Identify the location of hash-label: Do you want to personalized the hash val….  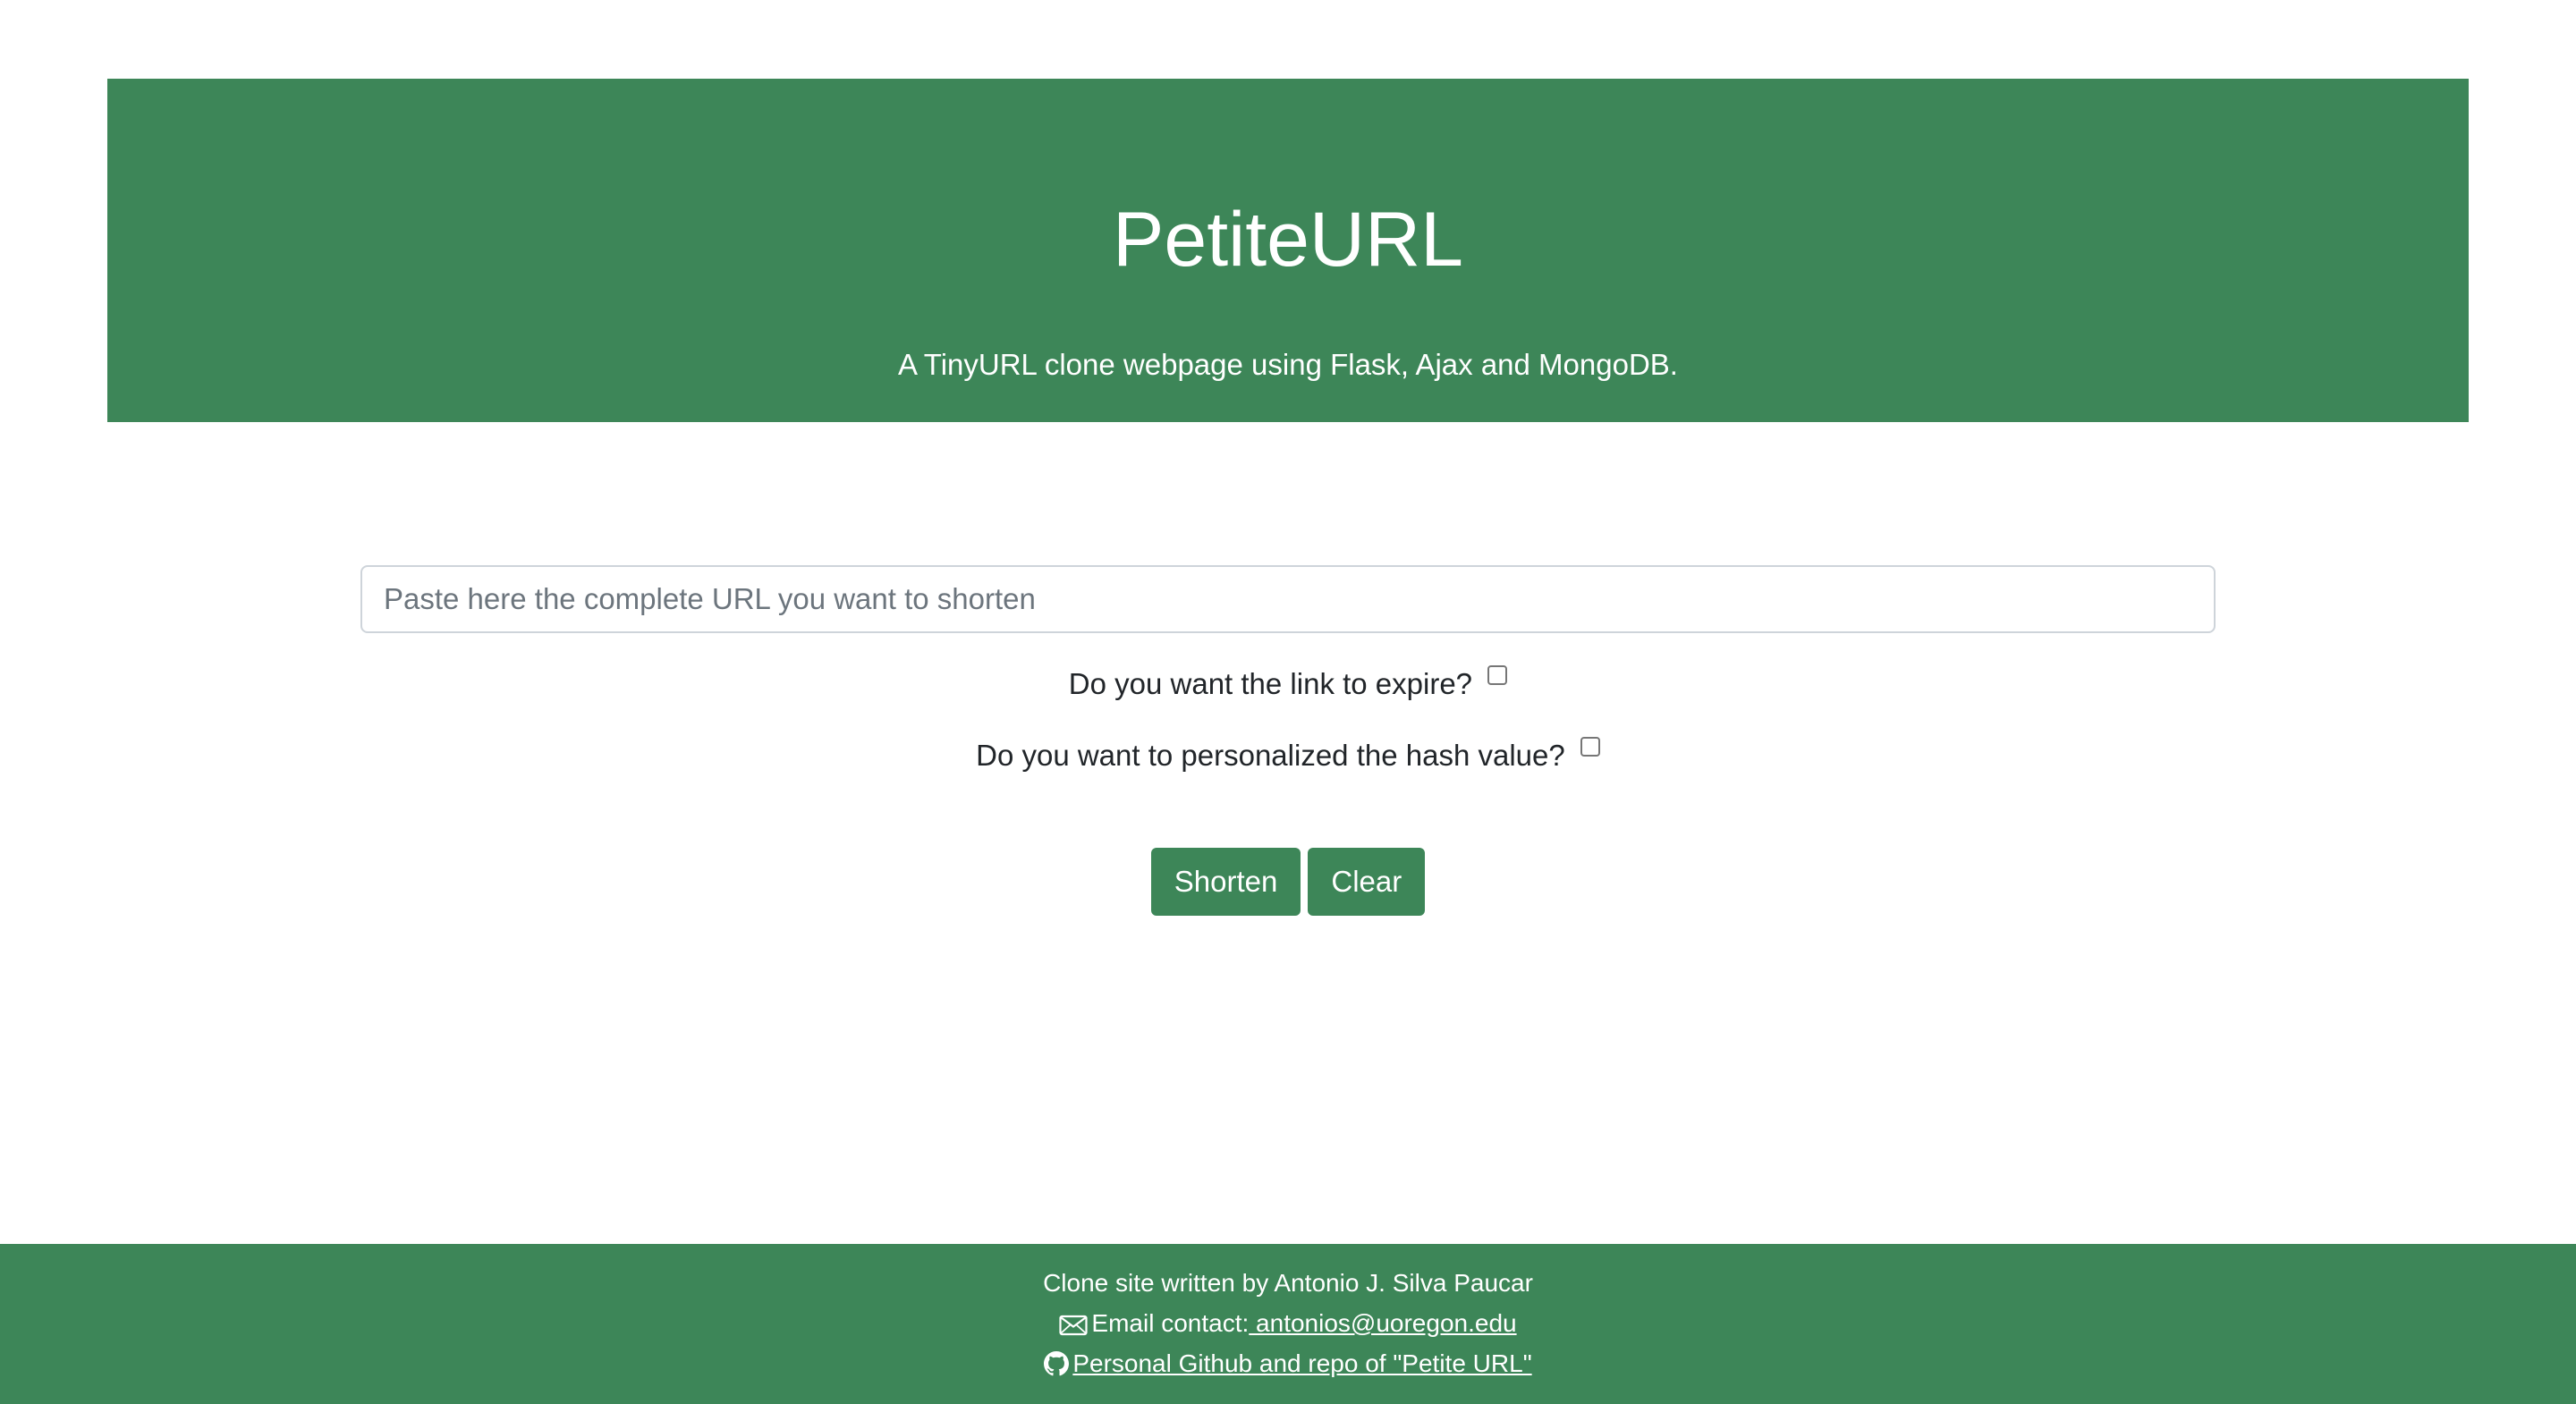
(1270, 755).